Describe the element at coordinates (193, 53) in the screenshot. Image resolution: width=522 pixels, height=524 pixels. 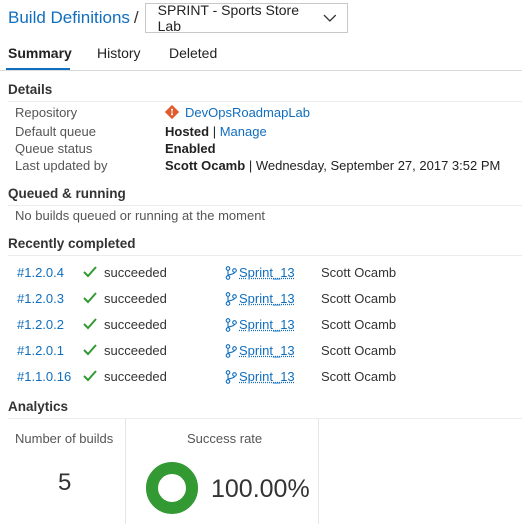
I see `tab-deleted: Deleted` at that location.